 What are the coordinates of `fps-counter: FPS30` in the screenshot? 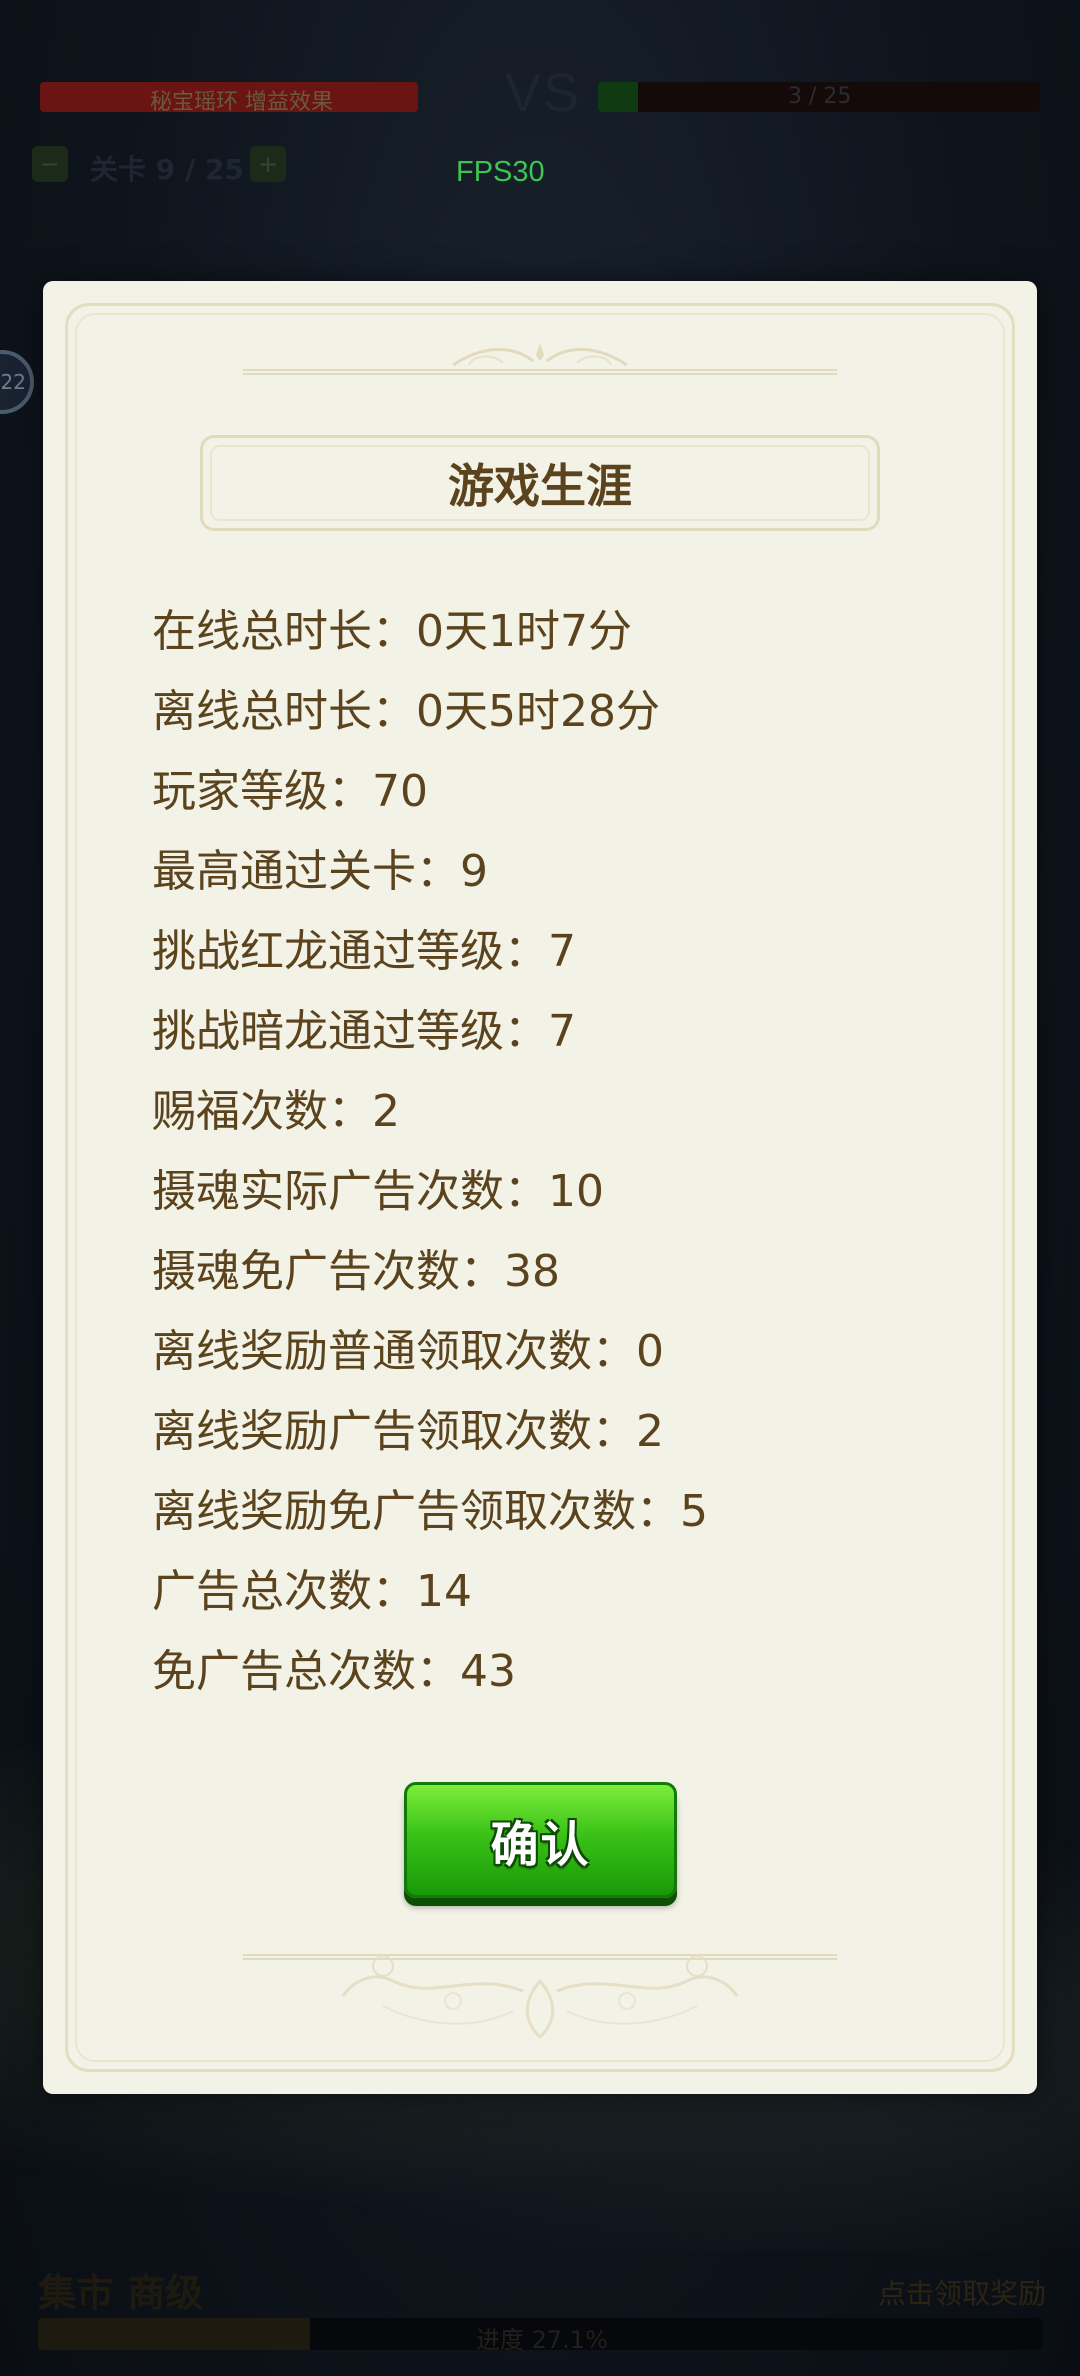 It's located at (500, 172).